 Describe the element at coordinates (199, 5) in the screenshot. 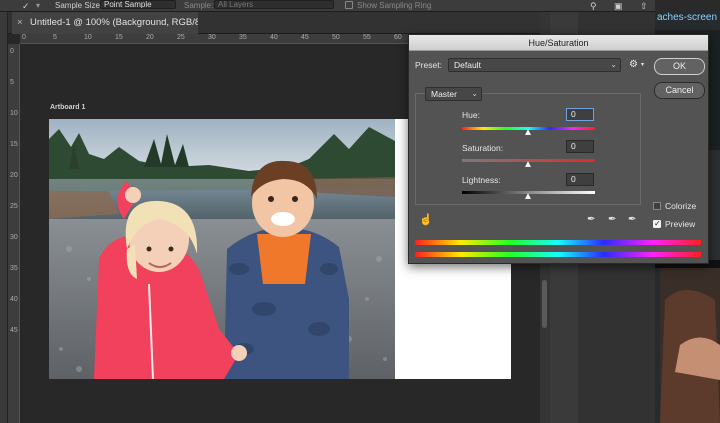

I see `sample-label: Sample:` at that location.